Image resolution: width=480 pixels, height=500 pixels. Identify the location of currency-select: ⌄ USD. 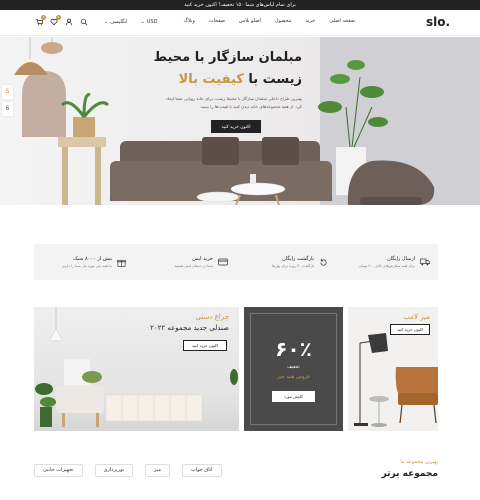
(149, 22).